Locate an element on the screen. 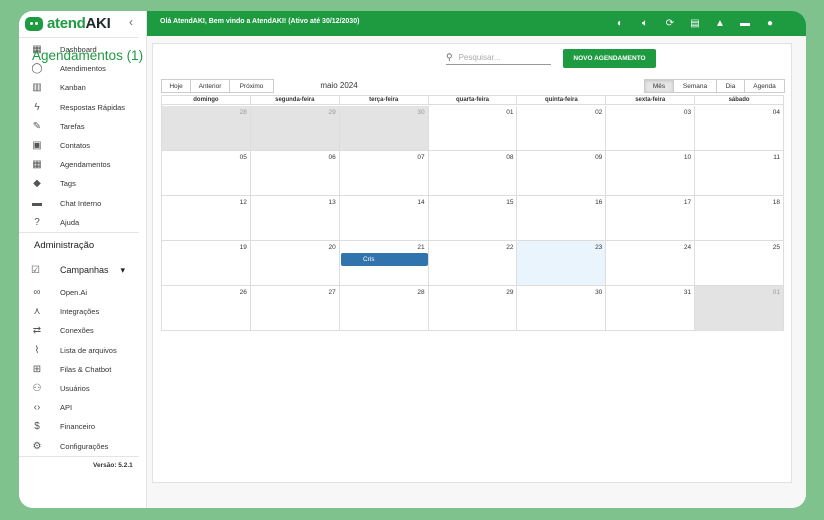  chat-icon: ▬ is located at coordinates (745, 23).